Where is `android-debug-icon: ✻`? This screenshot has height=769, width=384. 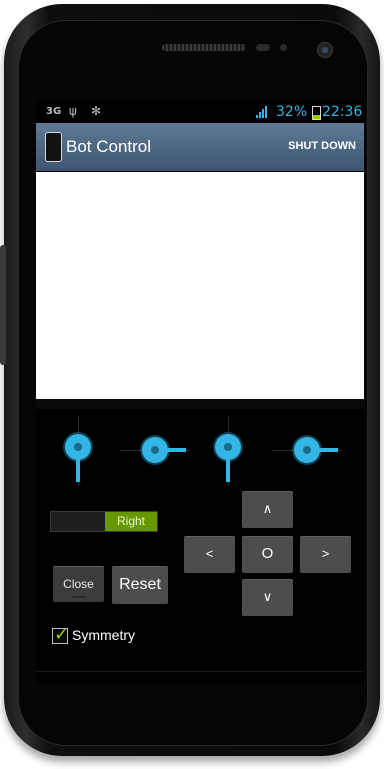
android-debug-icon: ✻ is located at coordinates (96, 111).